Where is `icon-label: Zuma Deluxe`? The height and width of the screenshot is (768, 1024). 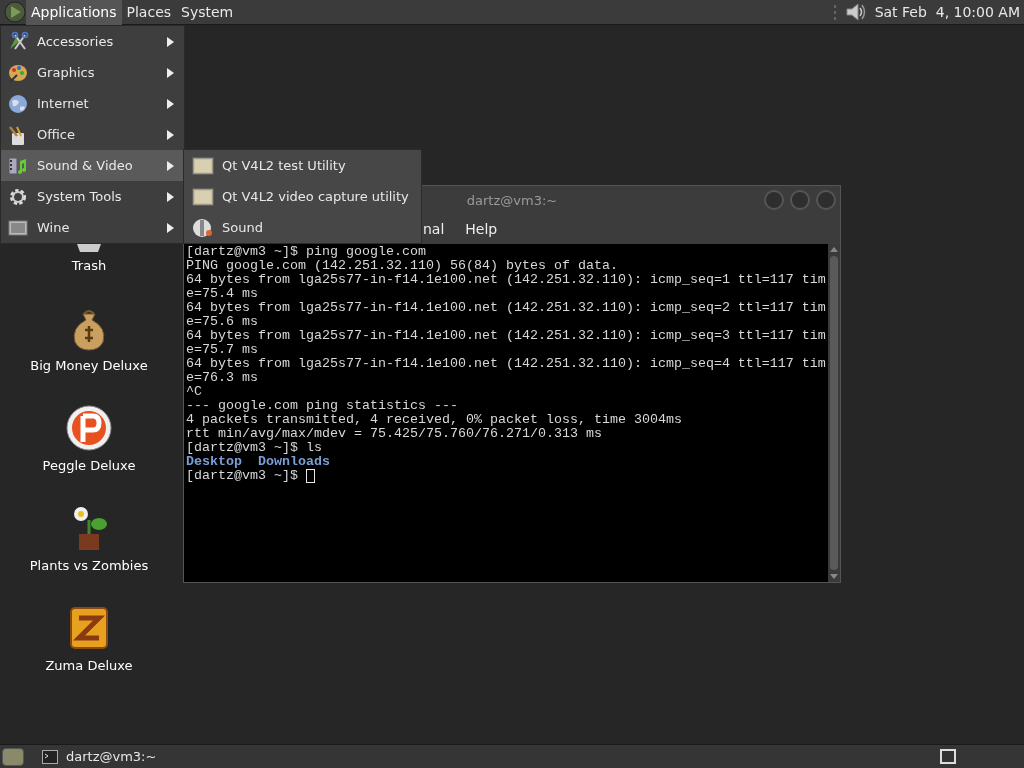
icon-label: Zuma Deluxe is located at coordinates (89, 665).